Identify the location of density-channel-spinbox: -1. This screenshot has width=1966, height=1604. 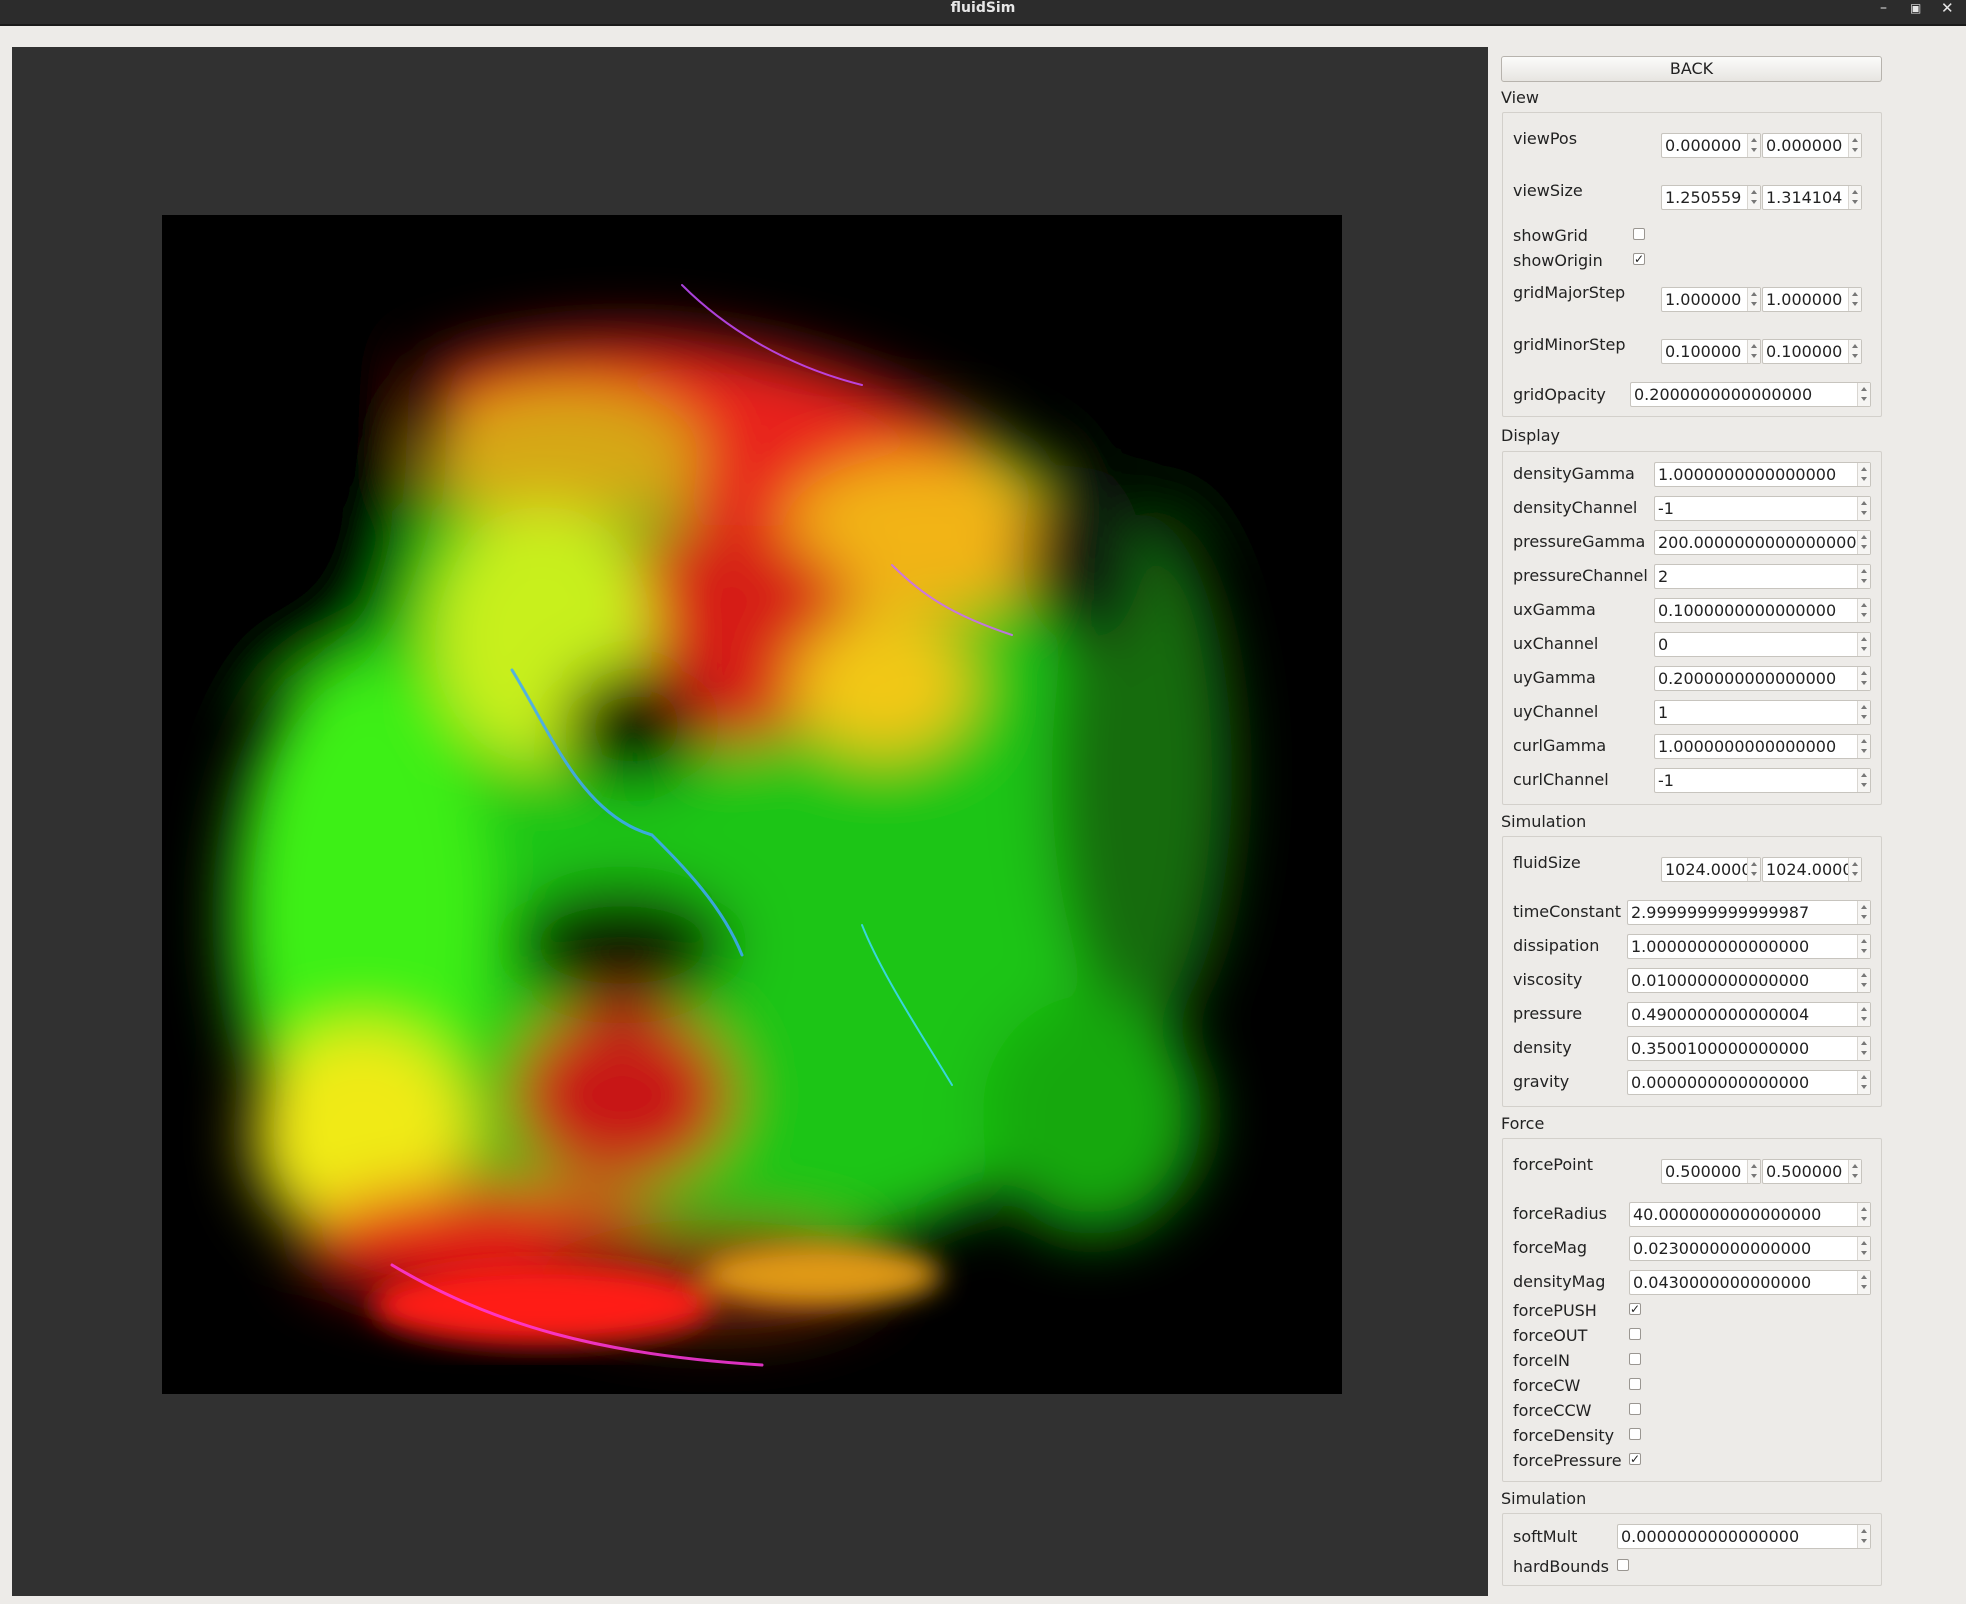
(1762, 508).